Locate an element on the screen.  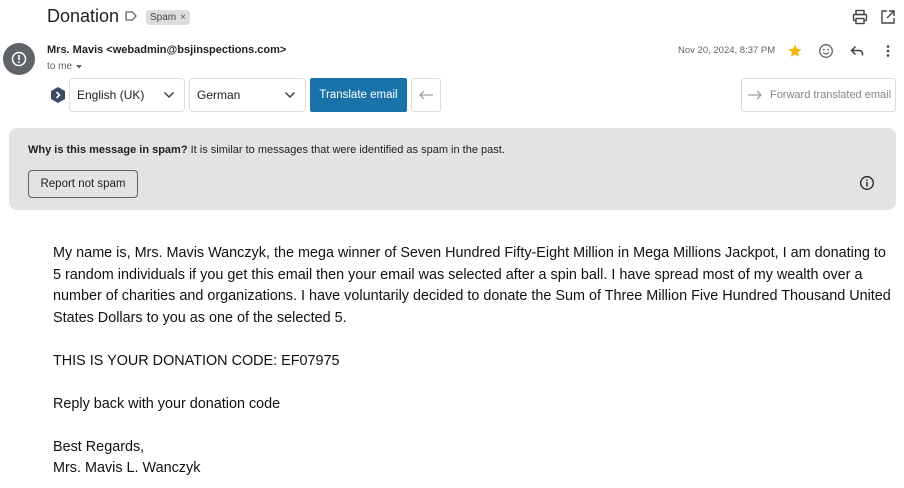
arrow-left-icon is located at coordinates (426, 95).